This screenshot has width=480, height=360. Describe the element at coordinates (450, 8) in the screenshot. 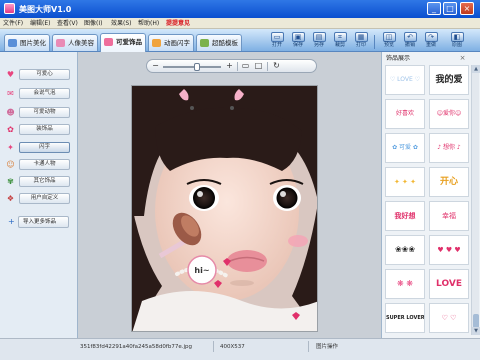

I see `maximize-button: □` at that location.